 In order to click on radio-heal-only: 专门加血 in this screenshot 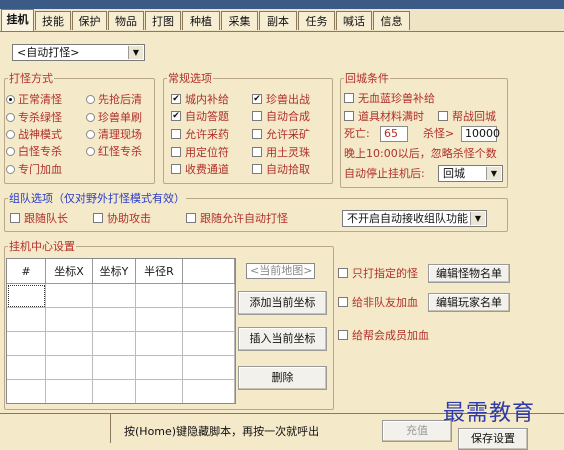, I will do `click(34, 170)`.